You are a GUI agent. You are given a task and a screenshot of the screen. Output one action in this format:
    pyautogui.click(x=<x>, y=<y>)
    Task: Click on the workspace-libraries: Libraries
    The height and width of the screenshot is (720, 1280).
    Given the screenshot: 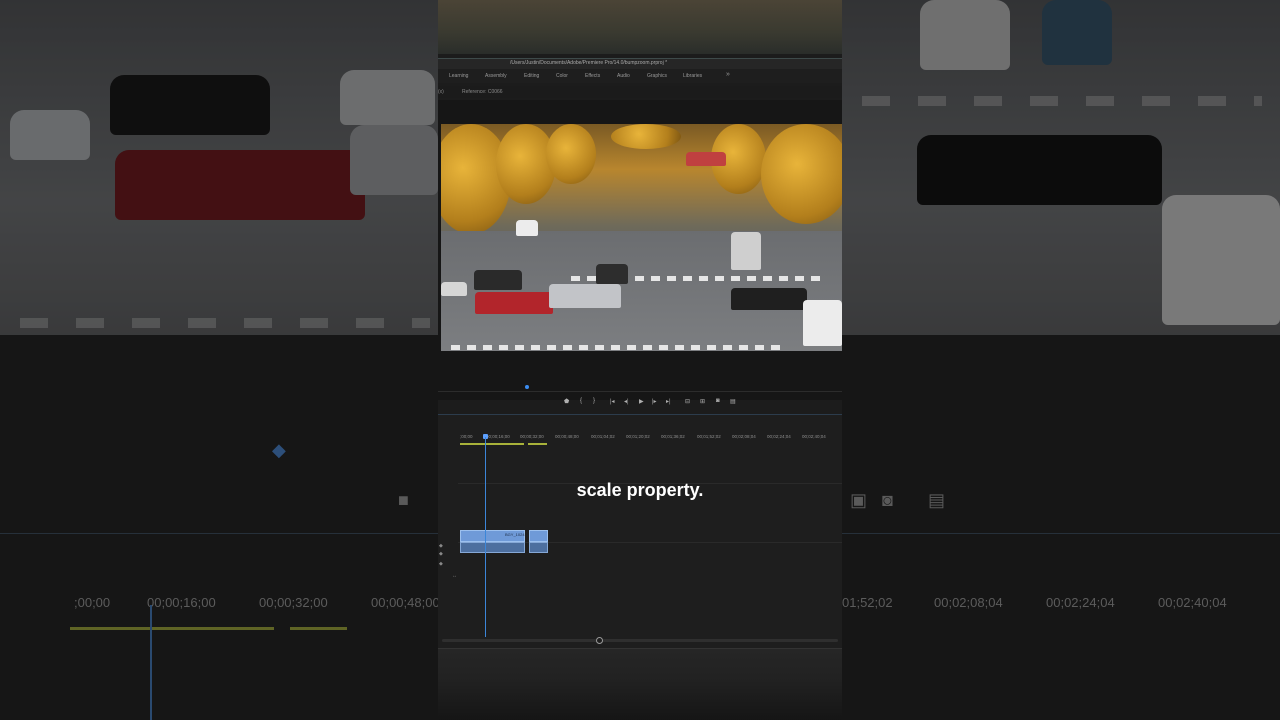 What is the action you would take?
    pyautogui.click(x=692, y=76)
    